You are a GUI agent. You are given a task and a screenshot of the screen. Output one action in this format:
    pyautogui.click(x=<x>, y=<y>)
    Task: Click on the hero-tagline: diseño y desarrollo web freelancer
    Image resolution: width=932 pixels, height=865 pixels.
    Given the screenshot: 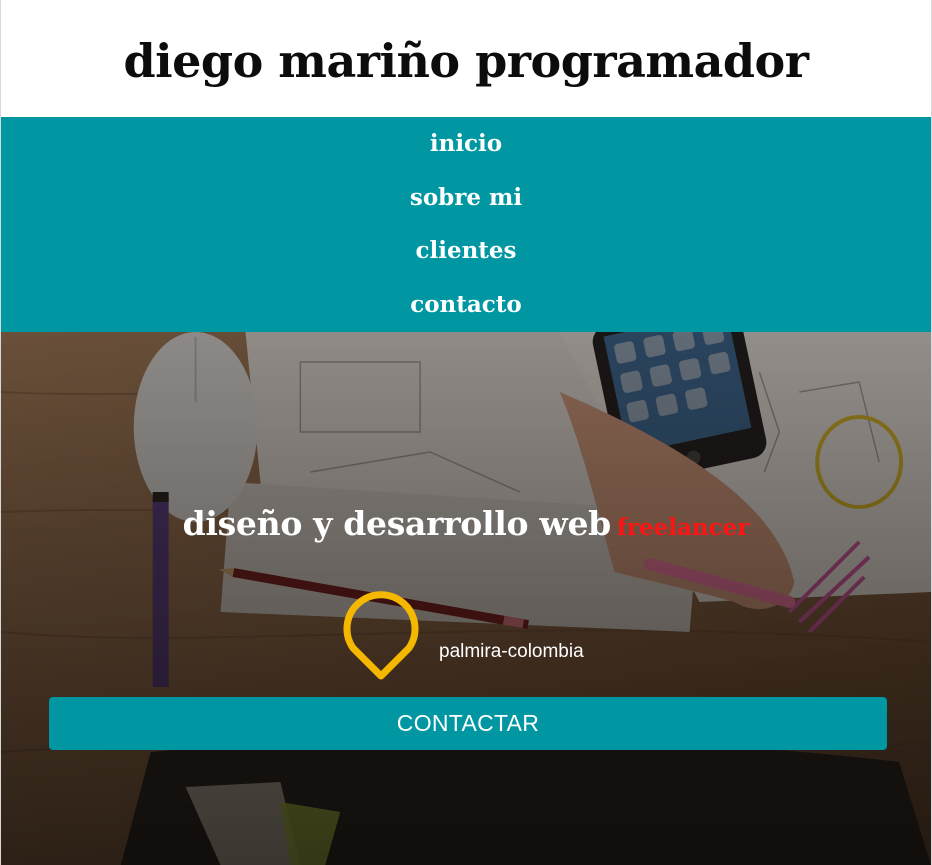 What is the action you would take?
    pyautogui.click(x=466, y=523)
    